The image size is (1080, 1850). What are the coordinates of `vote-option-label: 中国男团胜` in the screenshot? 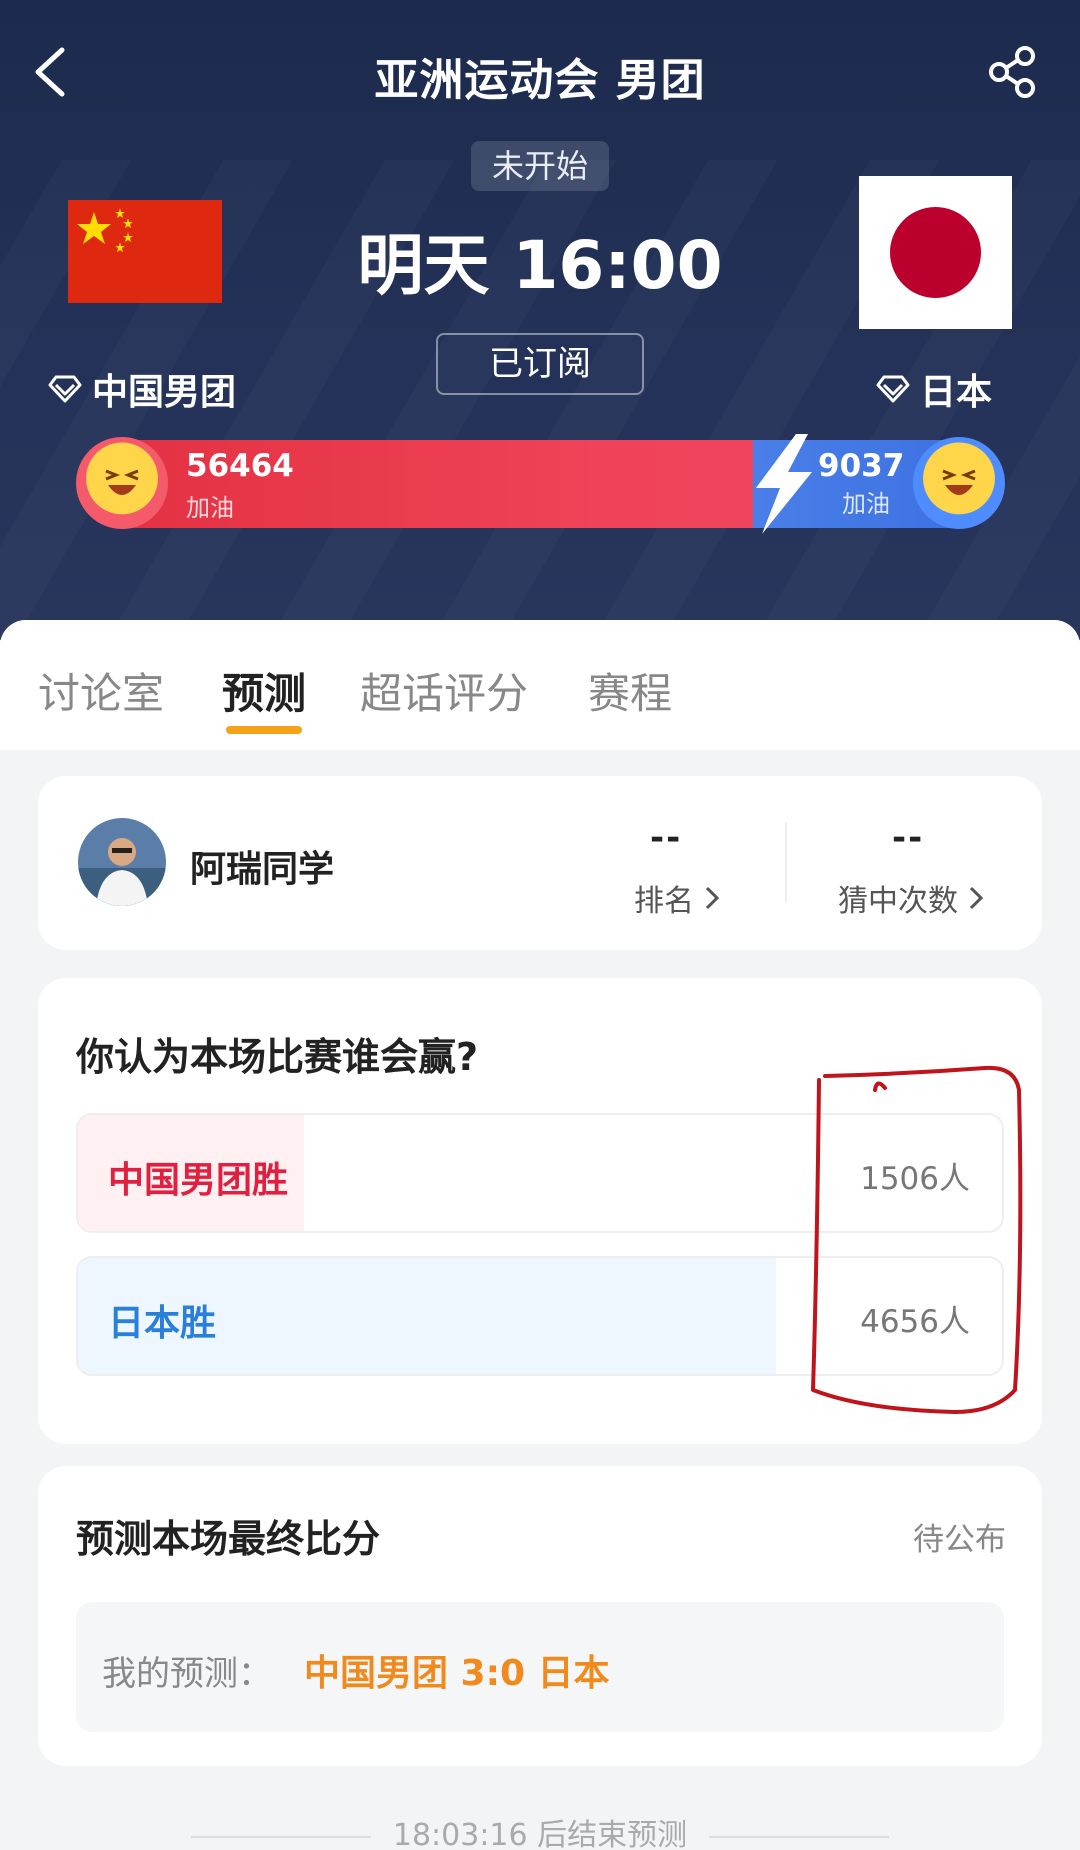 It's located at (198, 1180).